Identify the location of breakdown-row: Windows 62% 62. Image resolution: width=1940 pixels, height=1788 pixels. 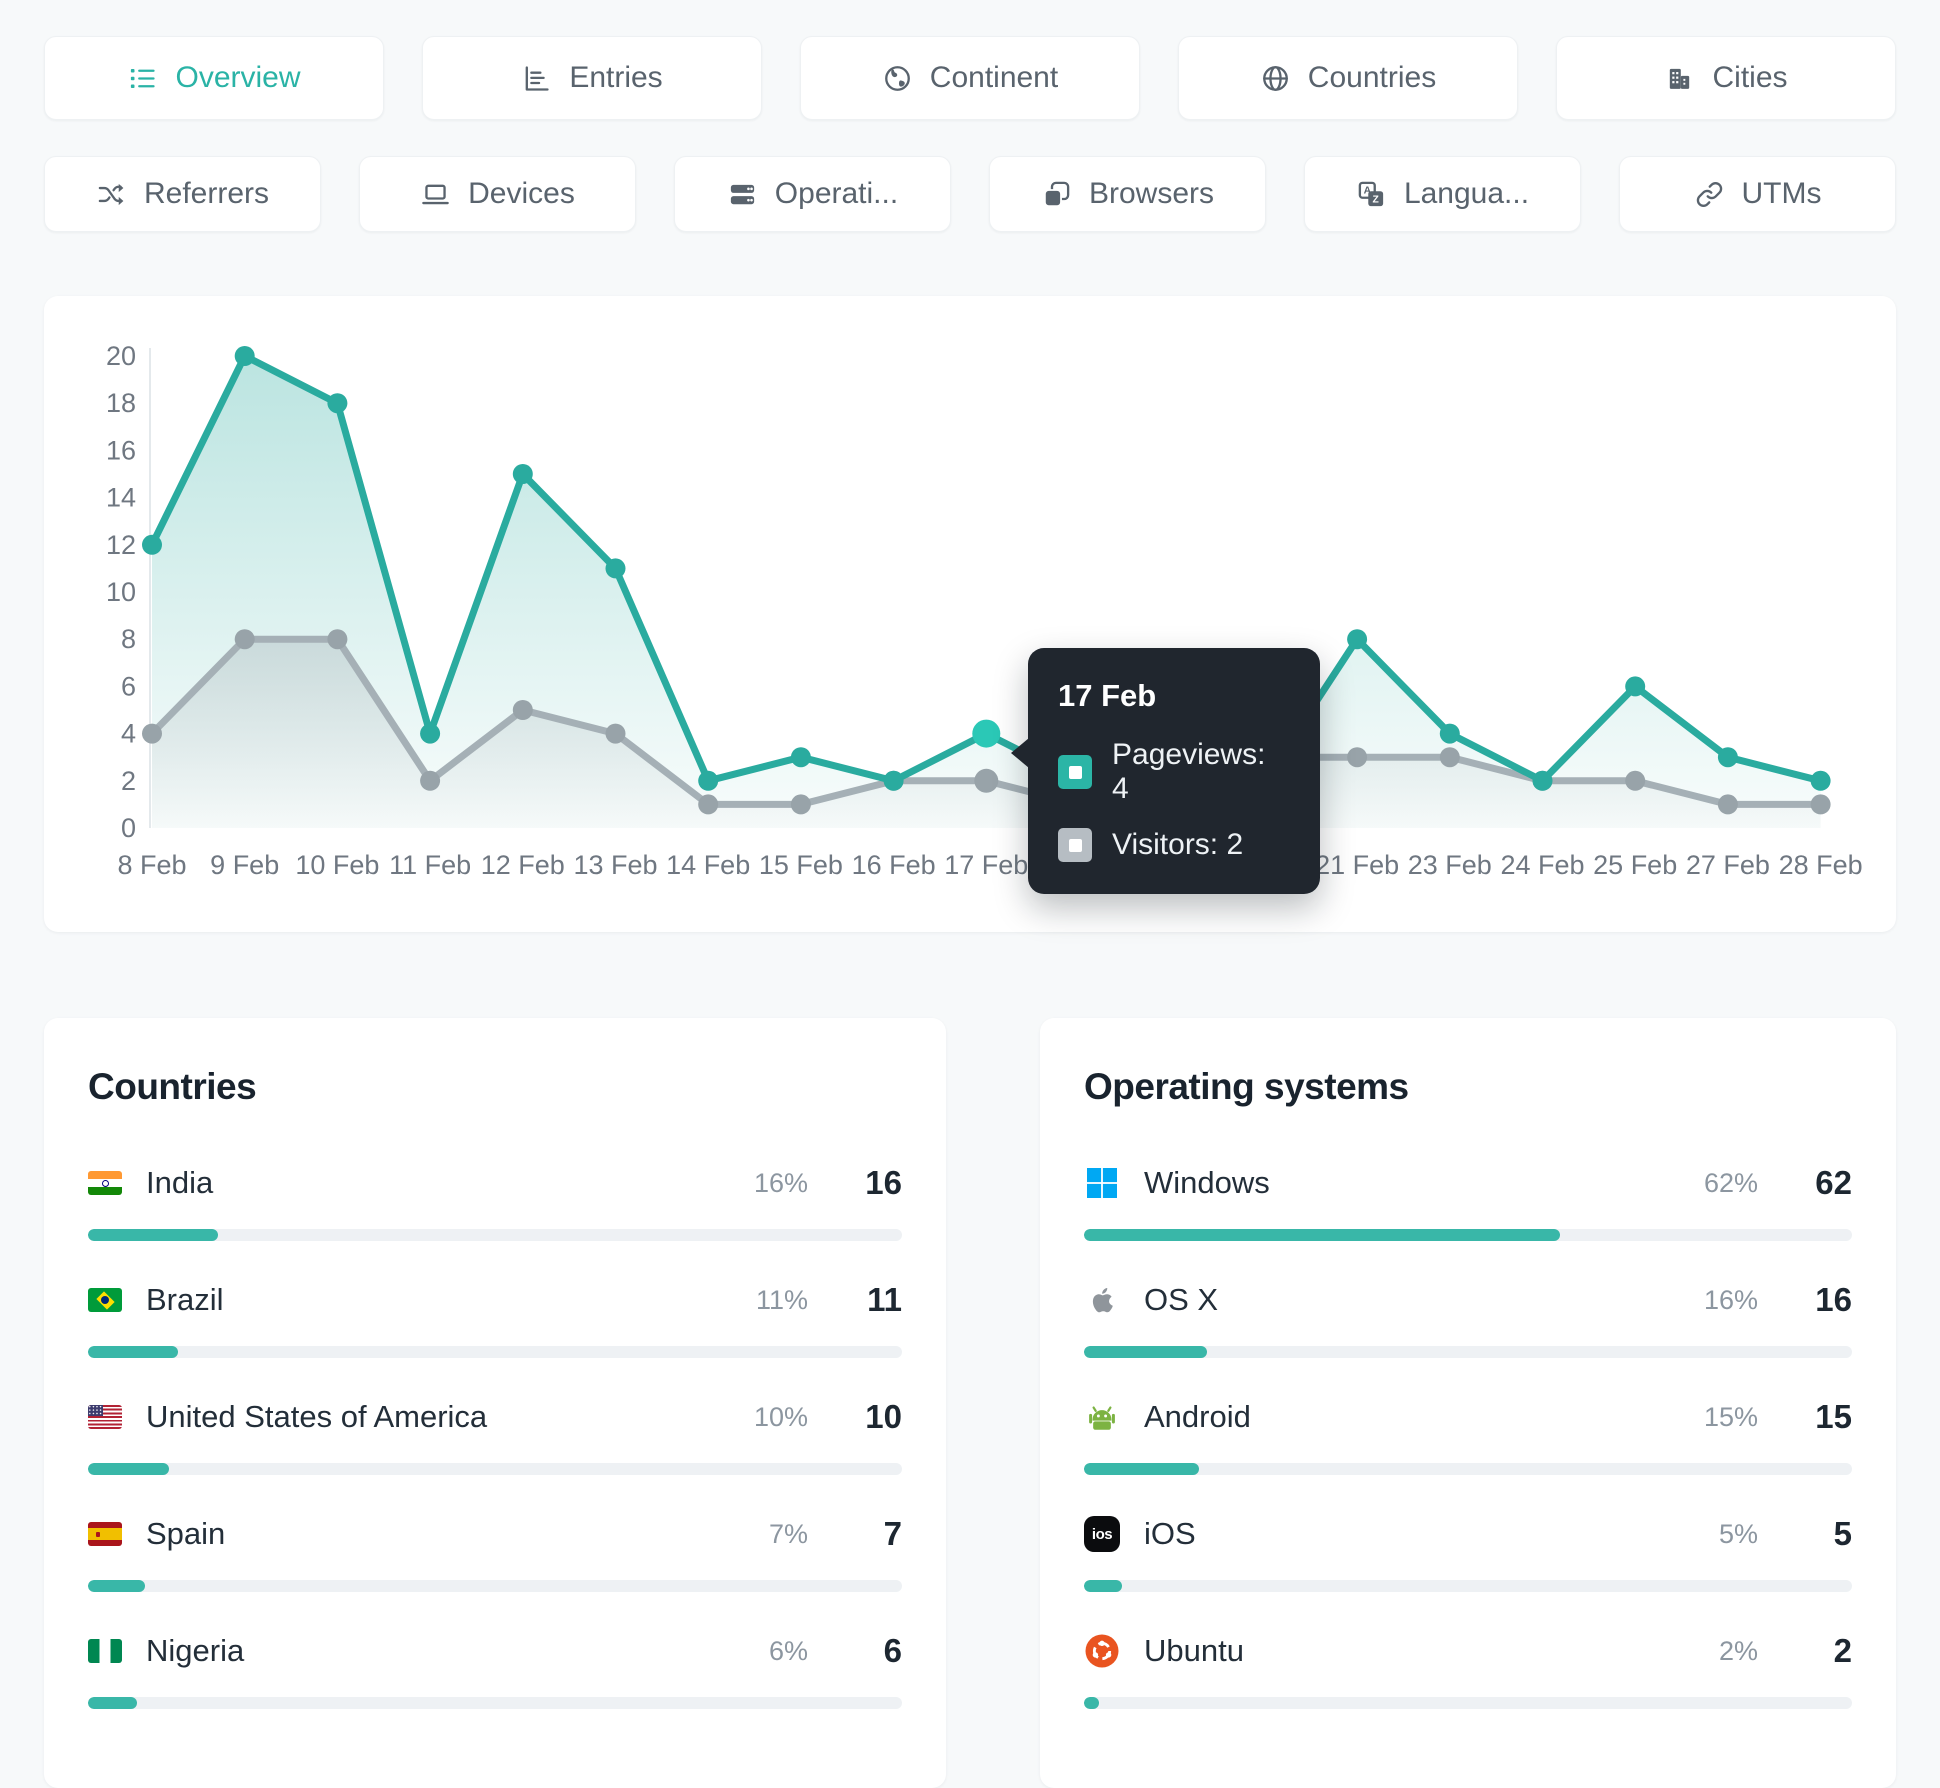
(1468, 1202).